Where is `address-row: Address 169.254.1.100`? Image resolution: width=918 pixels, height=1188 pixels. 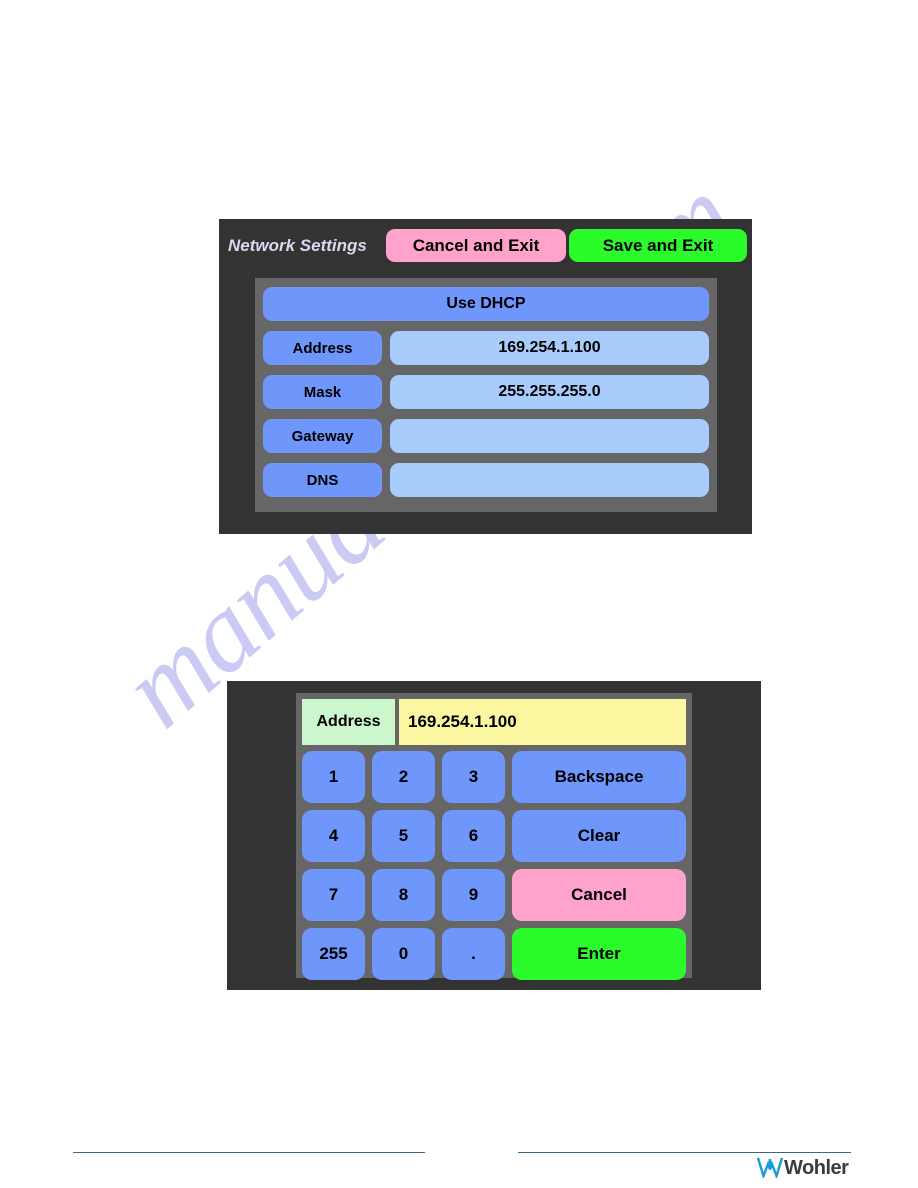 address-row: Address 169.254.1.100 is located at coordinates (486, 348).